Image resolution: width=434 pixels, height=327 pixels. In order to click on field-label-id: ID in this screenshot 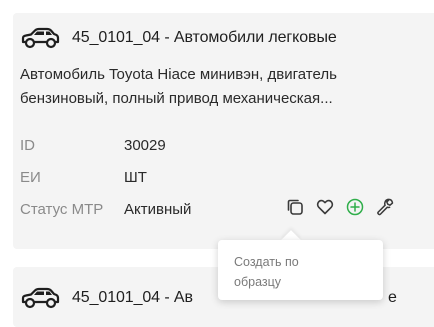, I will do `click(27, 145)`.